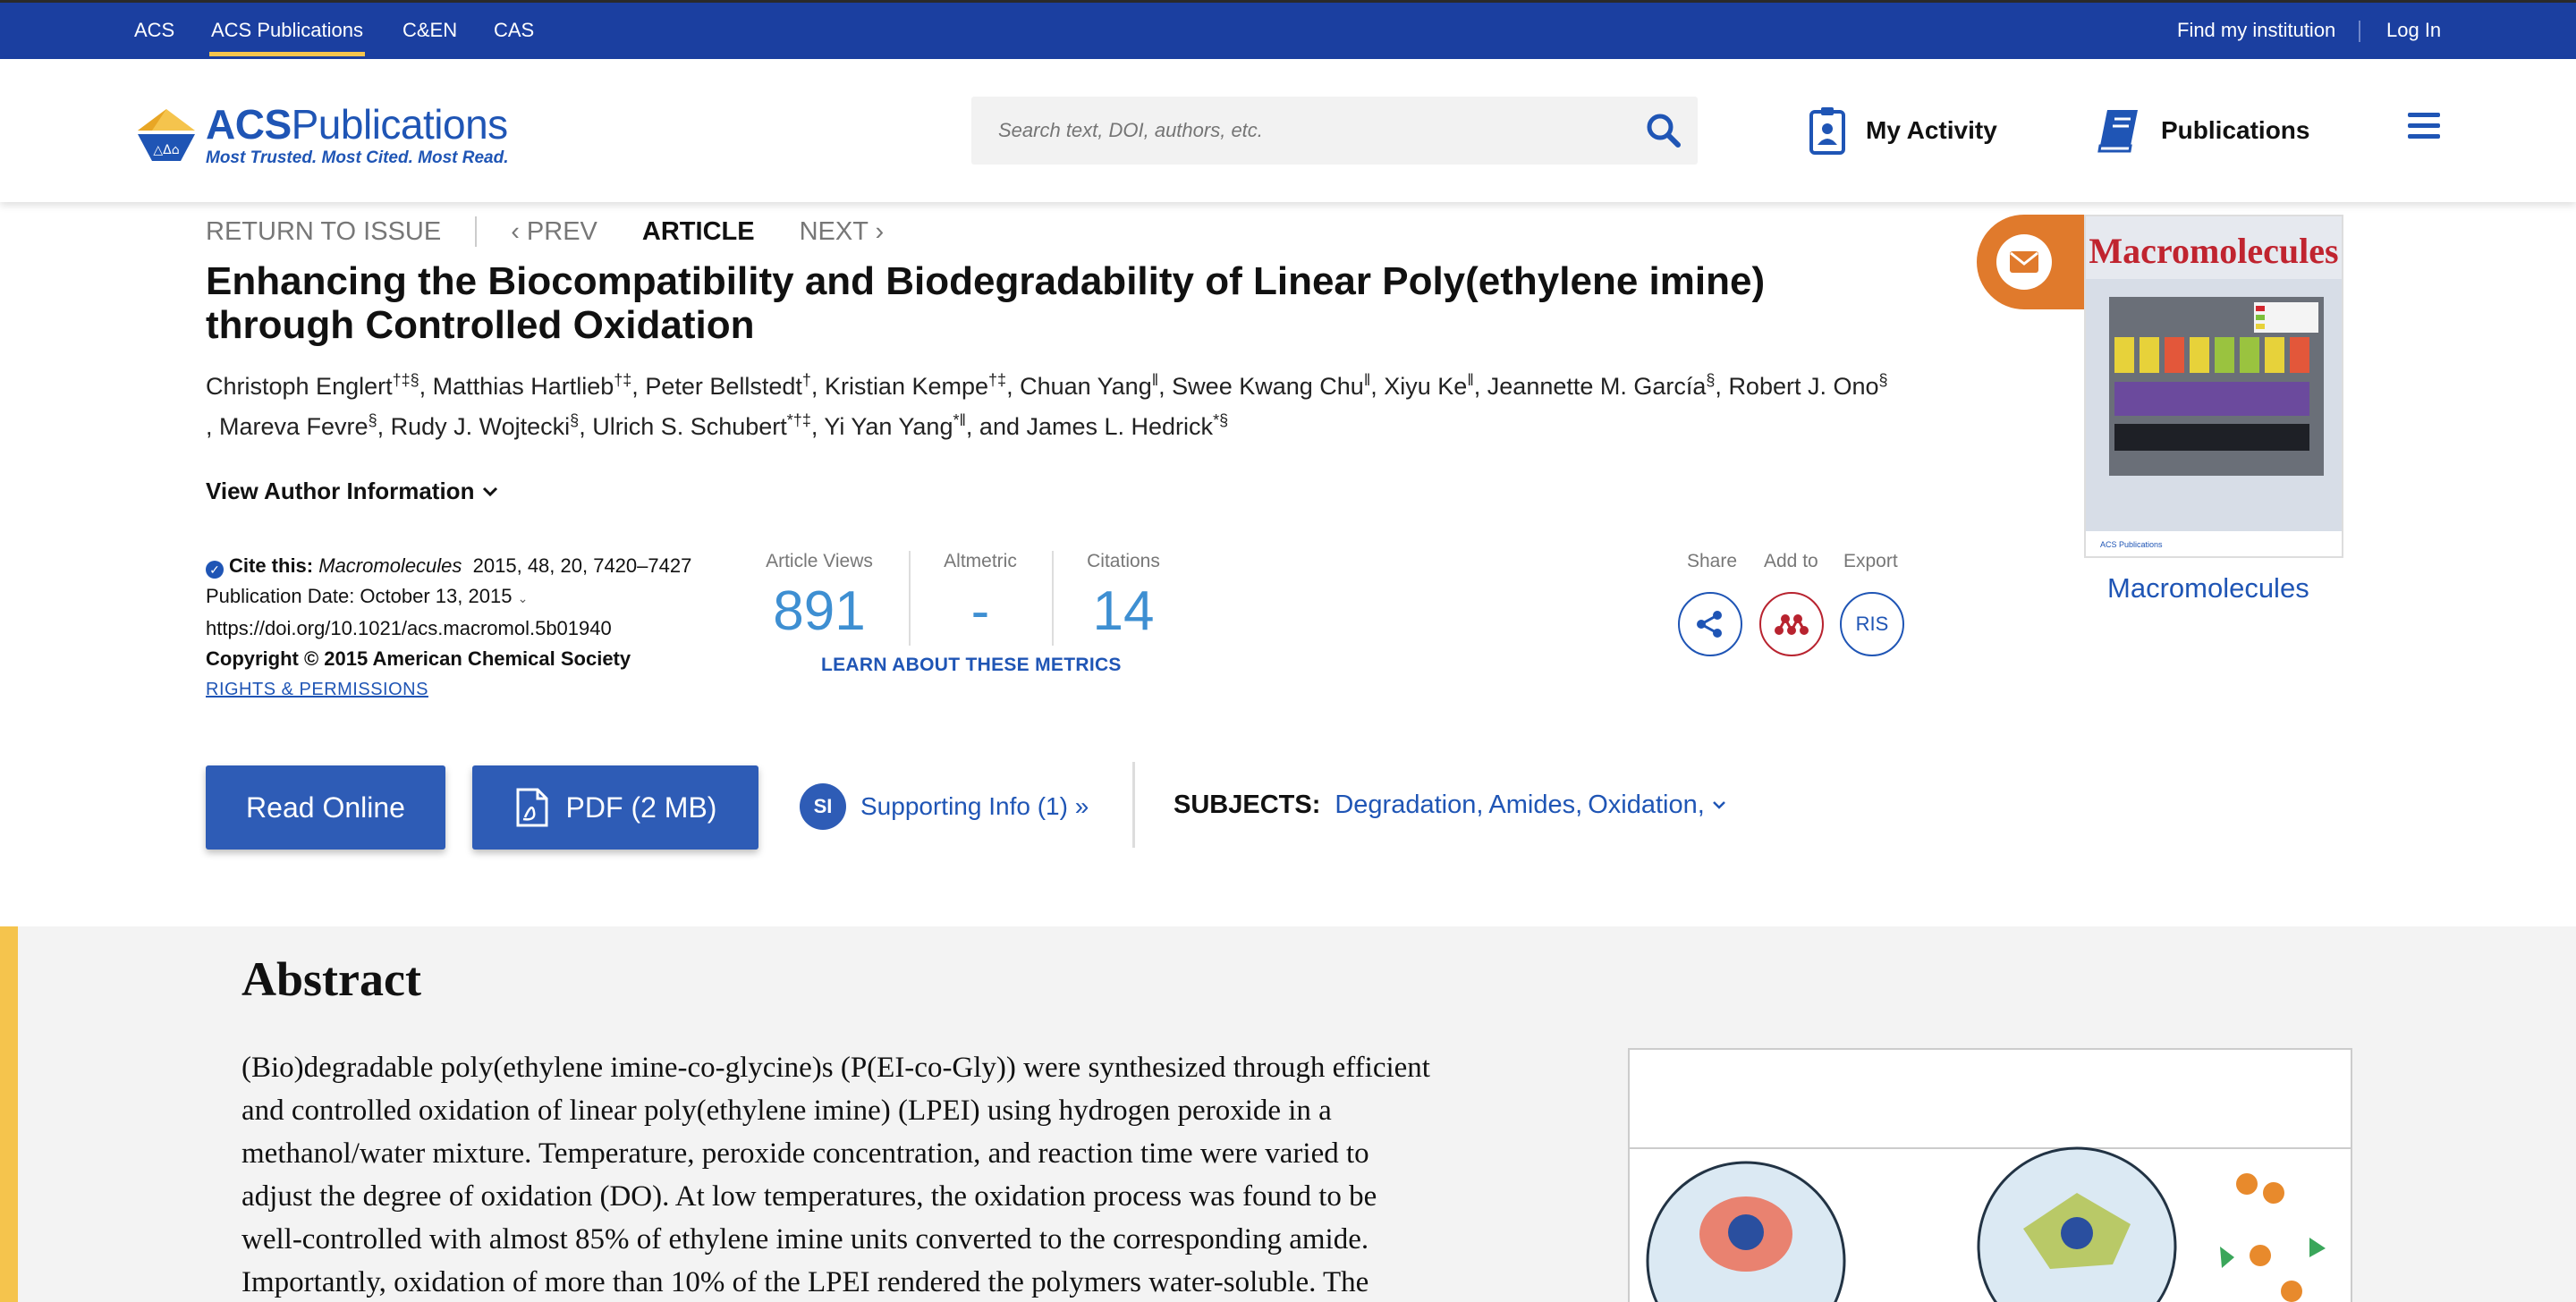  I want to click on citations-metric: Citations 14, so click(1123, 597).